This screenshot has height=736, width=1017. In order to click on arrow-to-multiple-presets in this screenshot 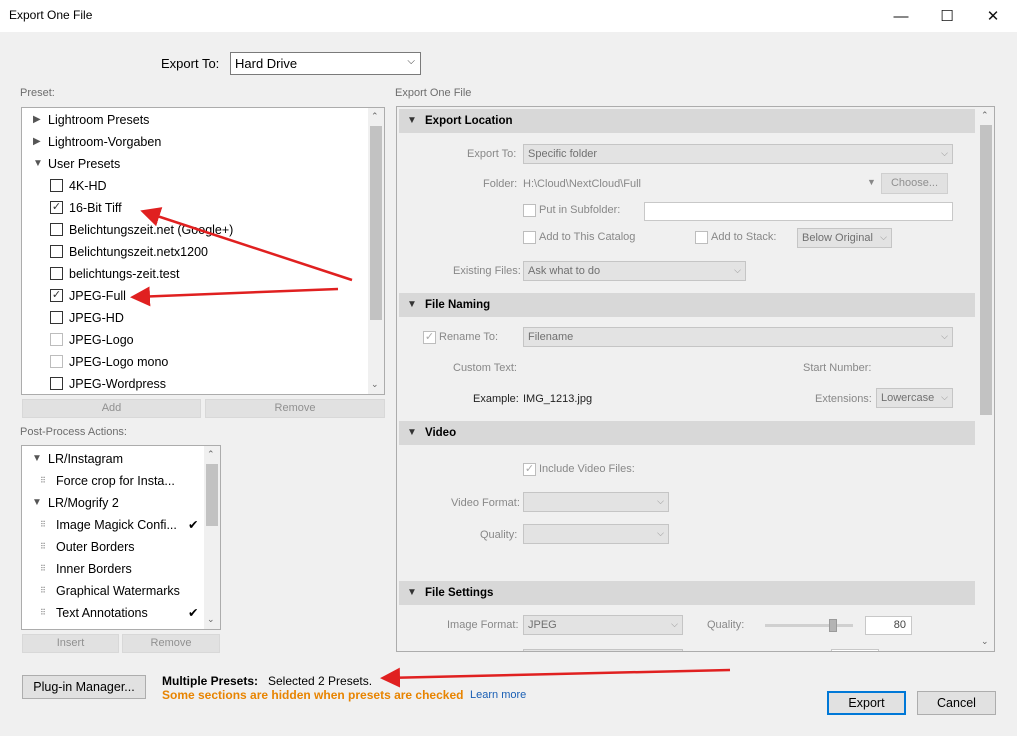, I will do `click(555, 677)`.